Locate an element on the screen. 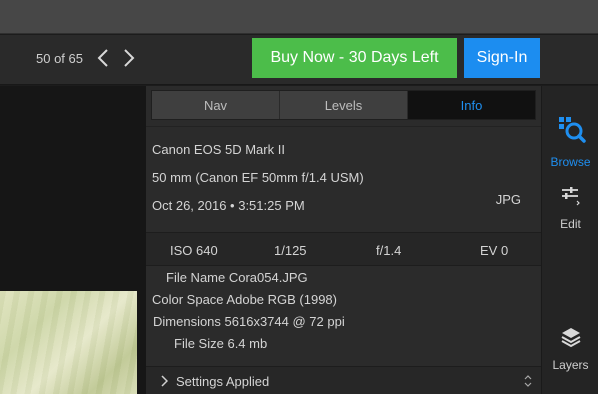 This screenshot has width=598, height=394. aperture-value: f/1.4 is located at coordinates (389, 250).